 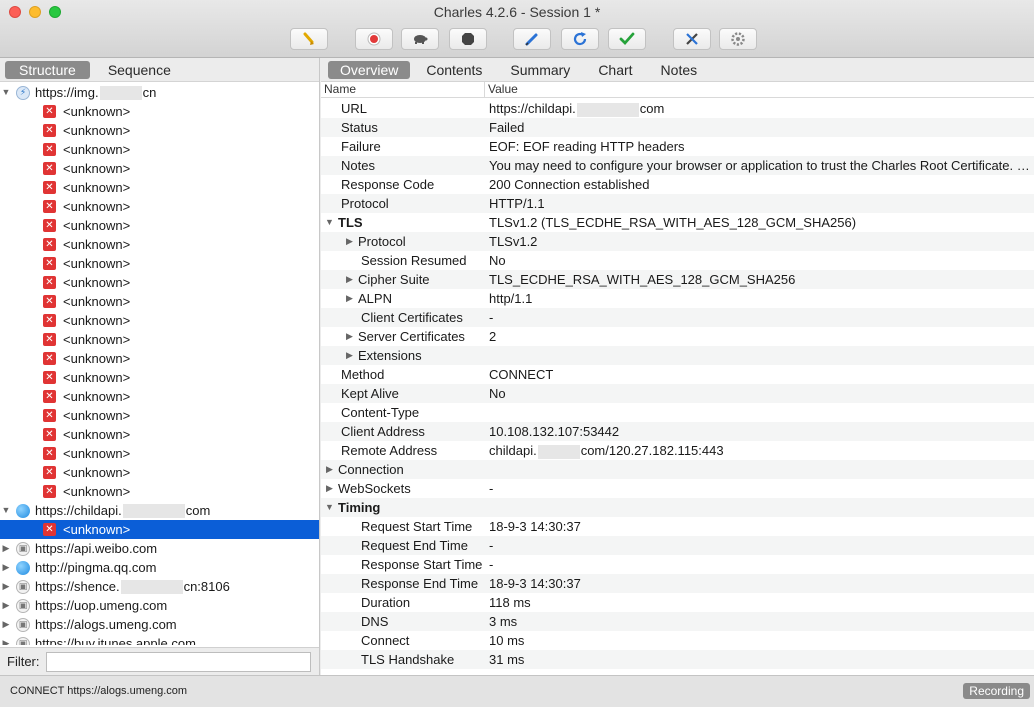 What do you see at coordinates (159, 548) in the screenshot?
I see `tree-host-row: ▶ ▣ https://api.weibo.com` at bounding box center [159, 548].